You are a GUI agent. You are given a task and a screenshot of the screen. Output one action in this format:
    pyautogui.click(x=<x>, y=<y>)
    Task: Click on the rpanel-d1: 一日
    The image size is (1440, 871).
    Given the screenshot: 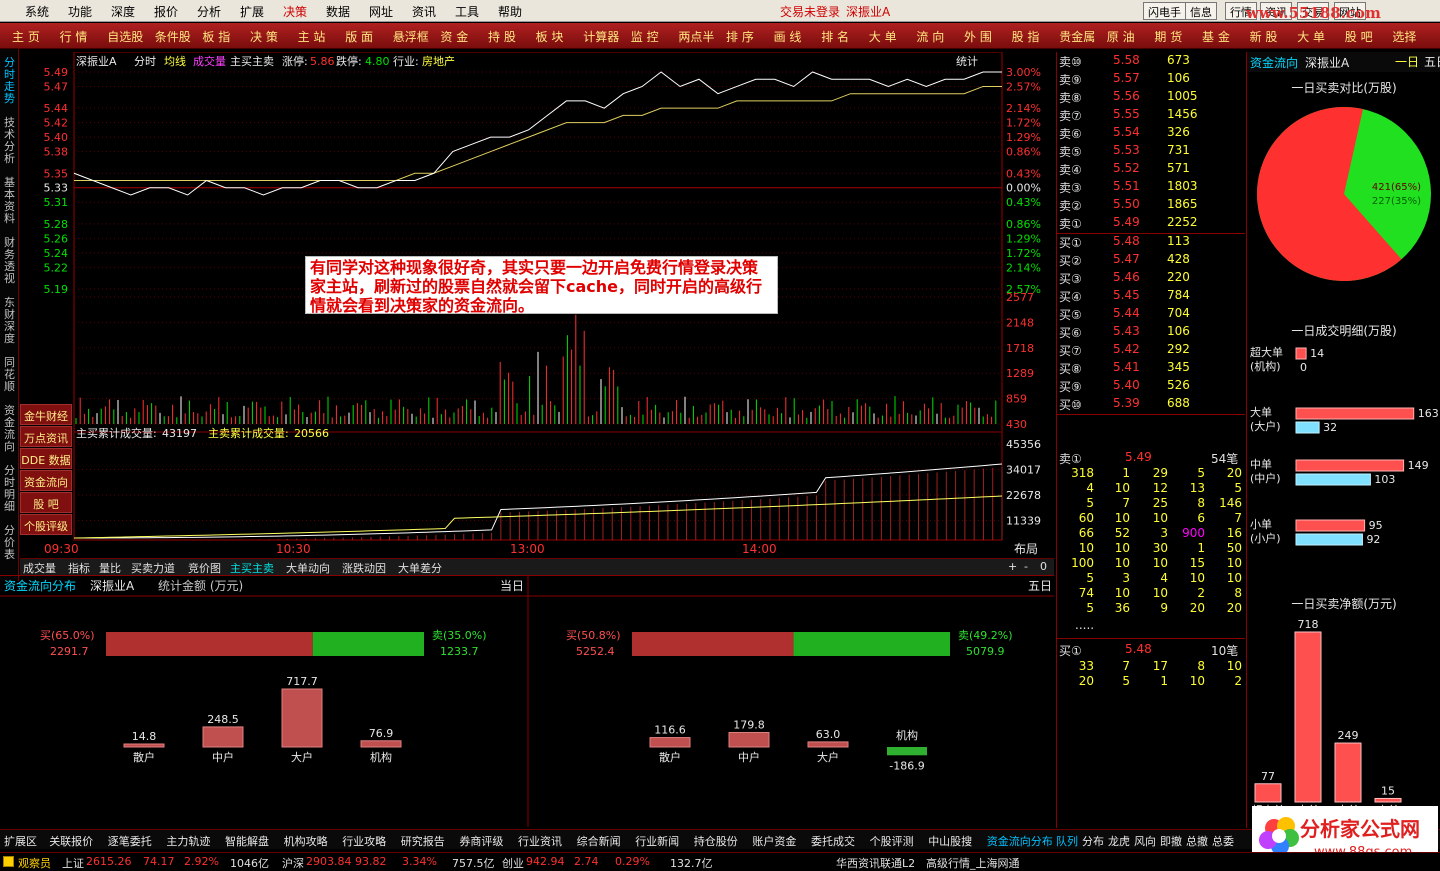 What is the action you would take?
    pyautogui.click(x=1407, y=62)
    